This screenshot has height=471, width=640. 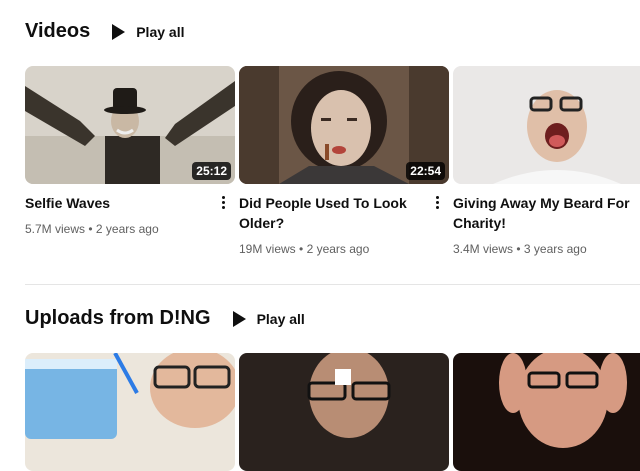 What do you see at coordinates (332, 284) in the screenshot?
I see `section-divider` at bounding box center [332, 284].